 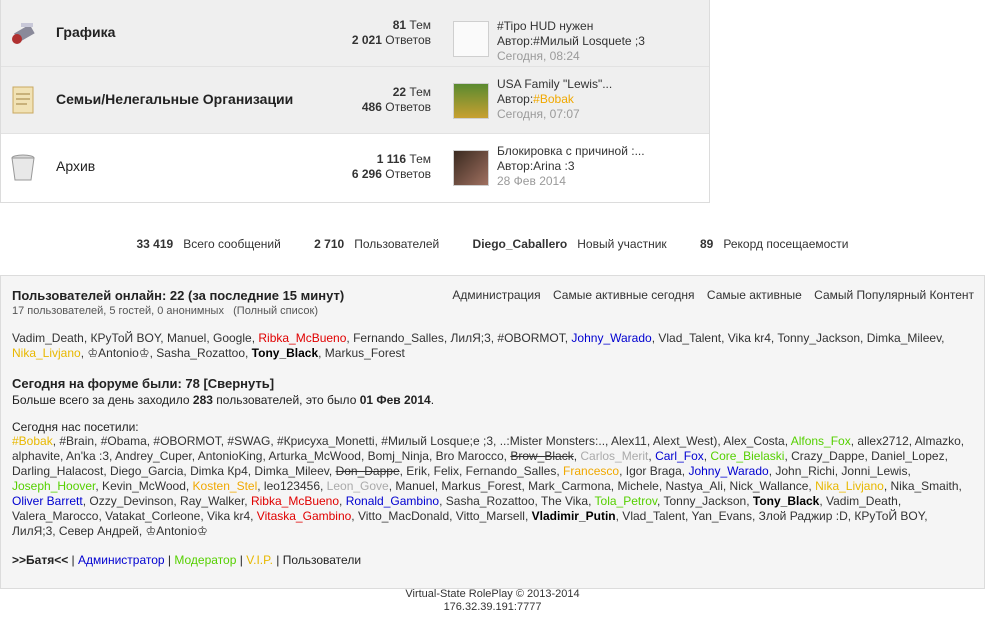 What do you see at coordinates (396, 99) in the screenshot?
I see `forum-stats: 22 Тем 486 Ответов` at bounding box center [396, 99].